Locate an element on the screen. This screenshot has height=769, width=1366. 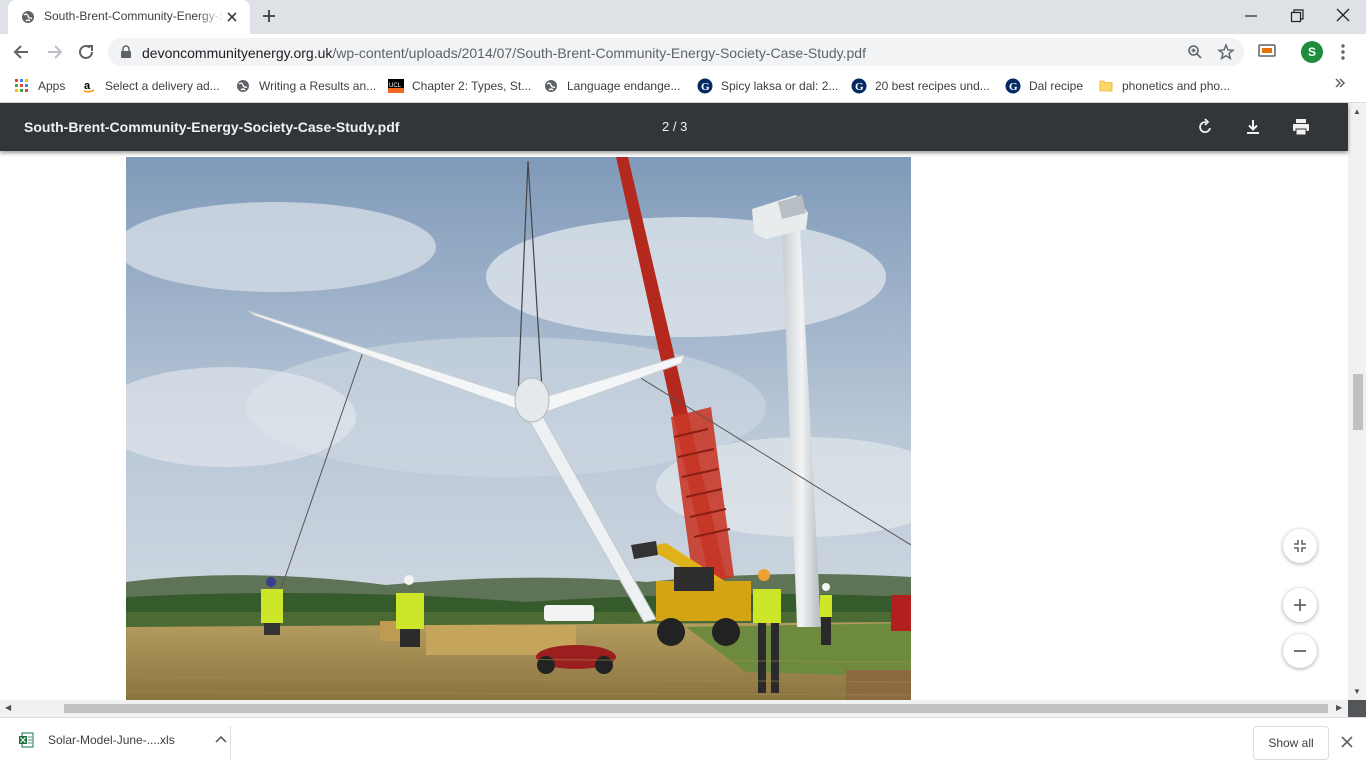
forward-arrow-icon is located at coordinates (54, 54).